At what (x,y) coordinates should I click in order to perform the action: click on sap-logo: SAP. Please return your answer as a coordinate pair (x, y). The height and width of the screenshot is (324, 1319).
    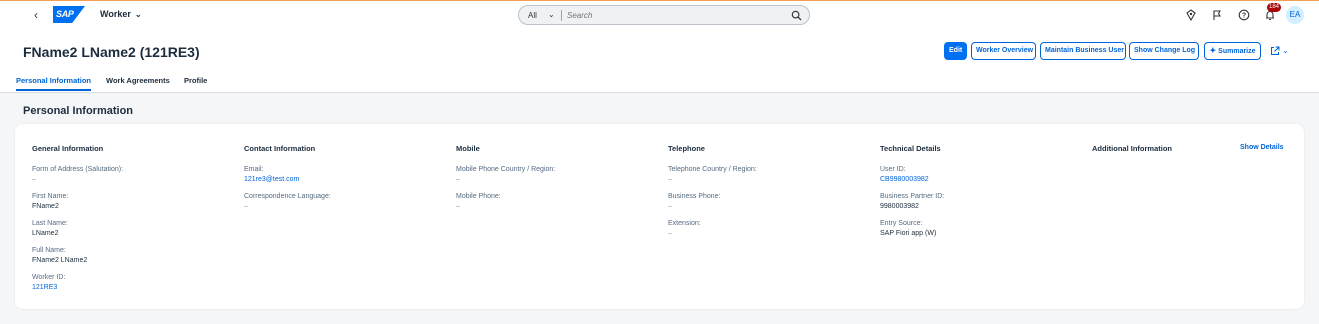
    Looking at the image, I should click on (69, 14).